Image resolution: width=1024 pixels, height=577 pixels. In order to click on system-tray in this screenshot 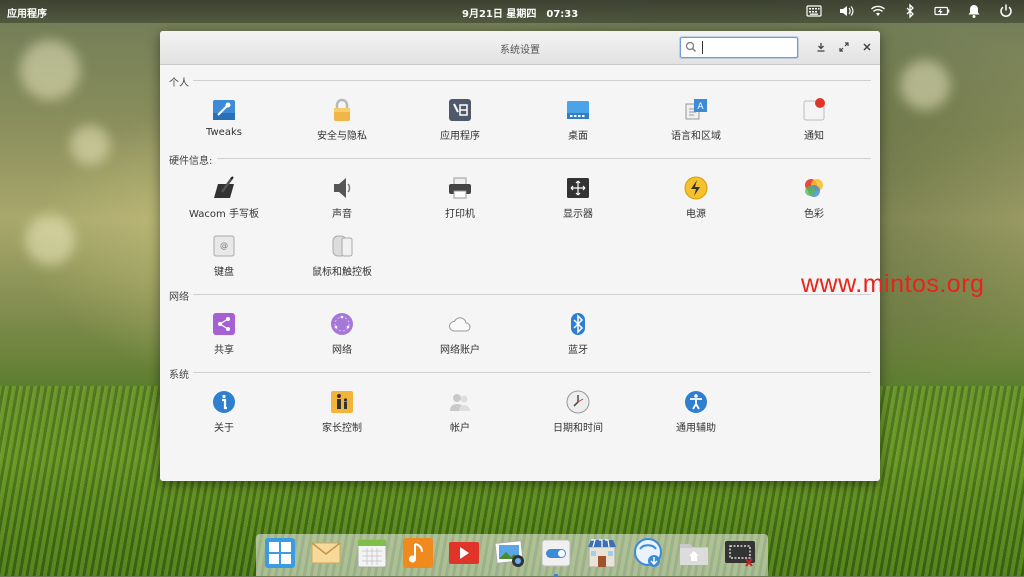, I will do `click(910, 11)`.